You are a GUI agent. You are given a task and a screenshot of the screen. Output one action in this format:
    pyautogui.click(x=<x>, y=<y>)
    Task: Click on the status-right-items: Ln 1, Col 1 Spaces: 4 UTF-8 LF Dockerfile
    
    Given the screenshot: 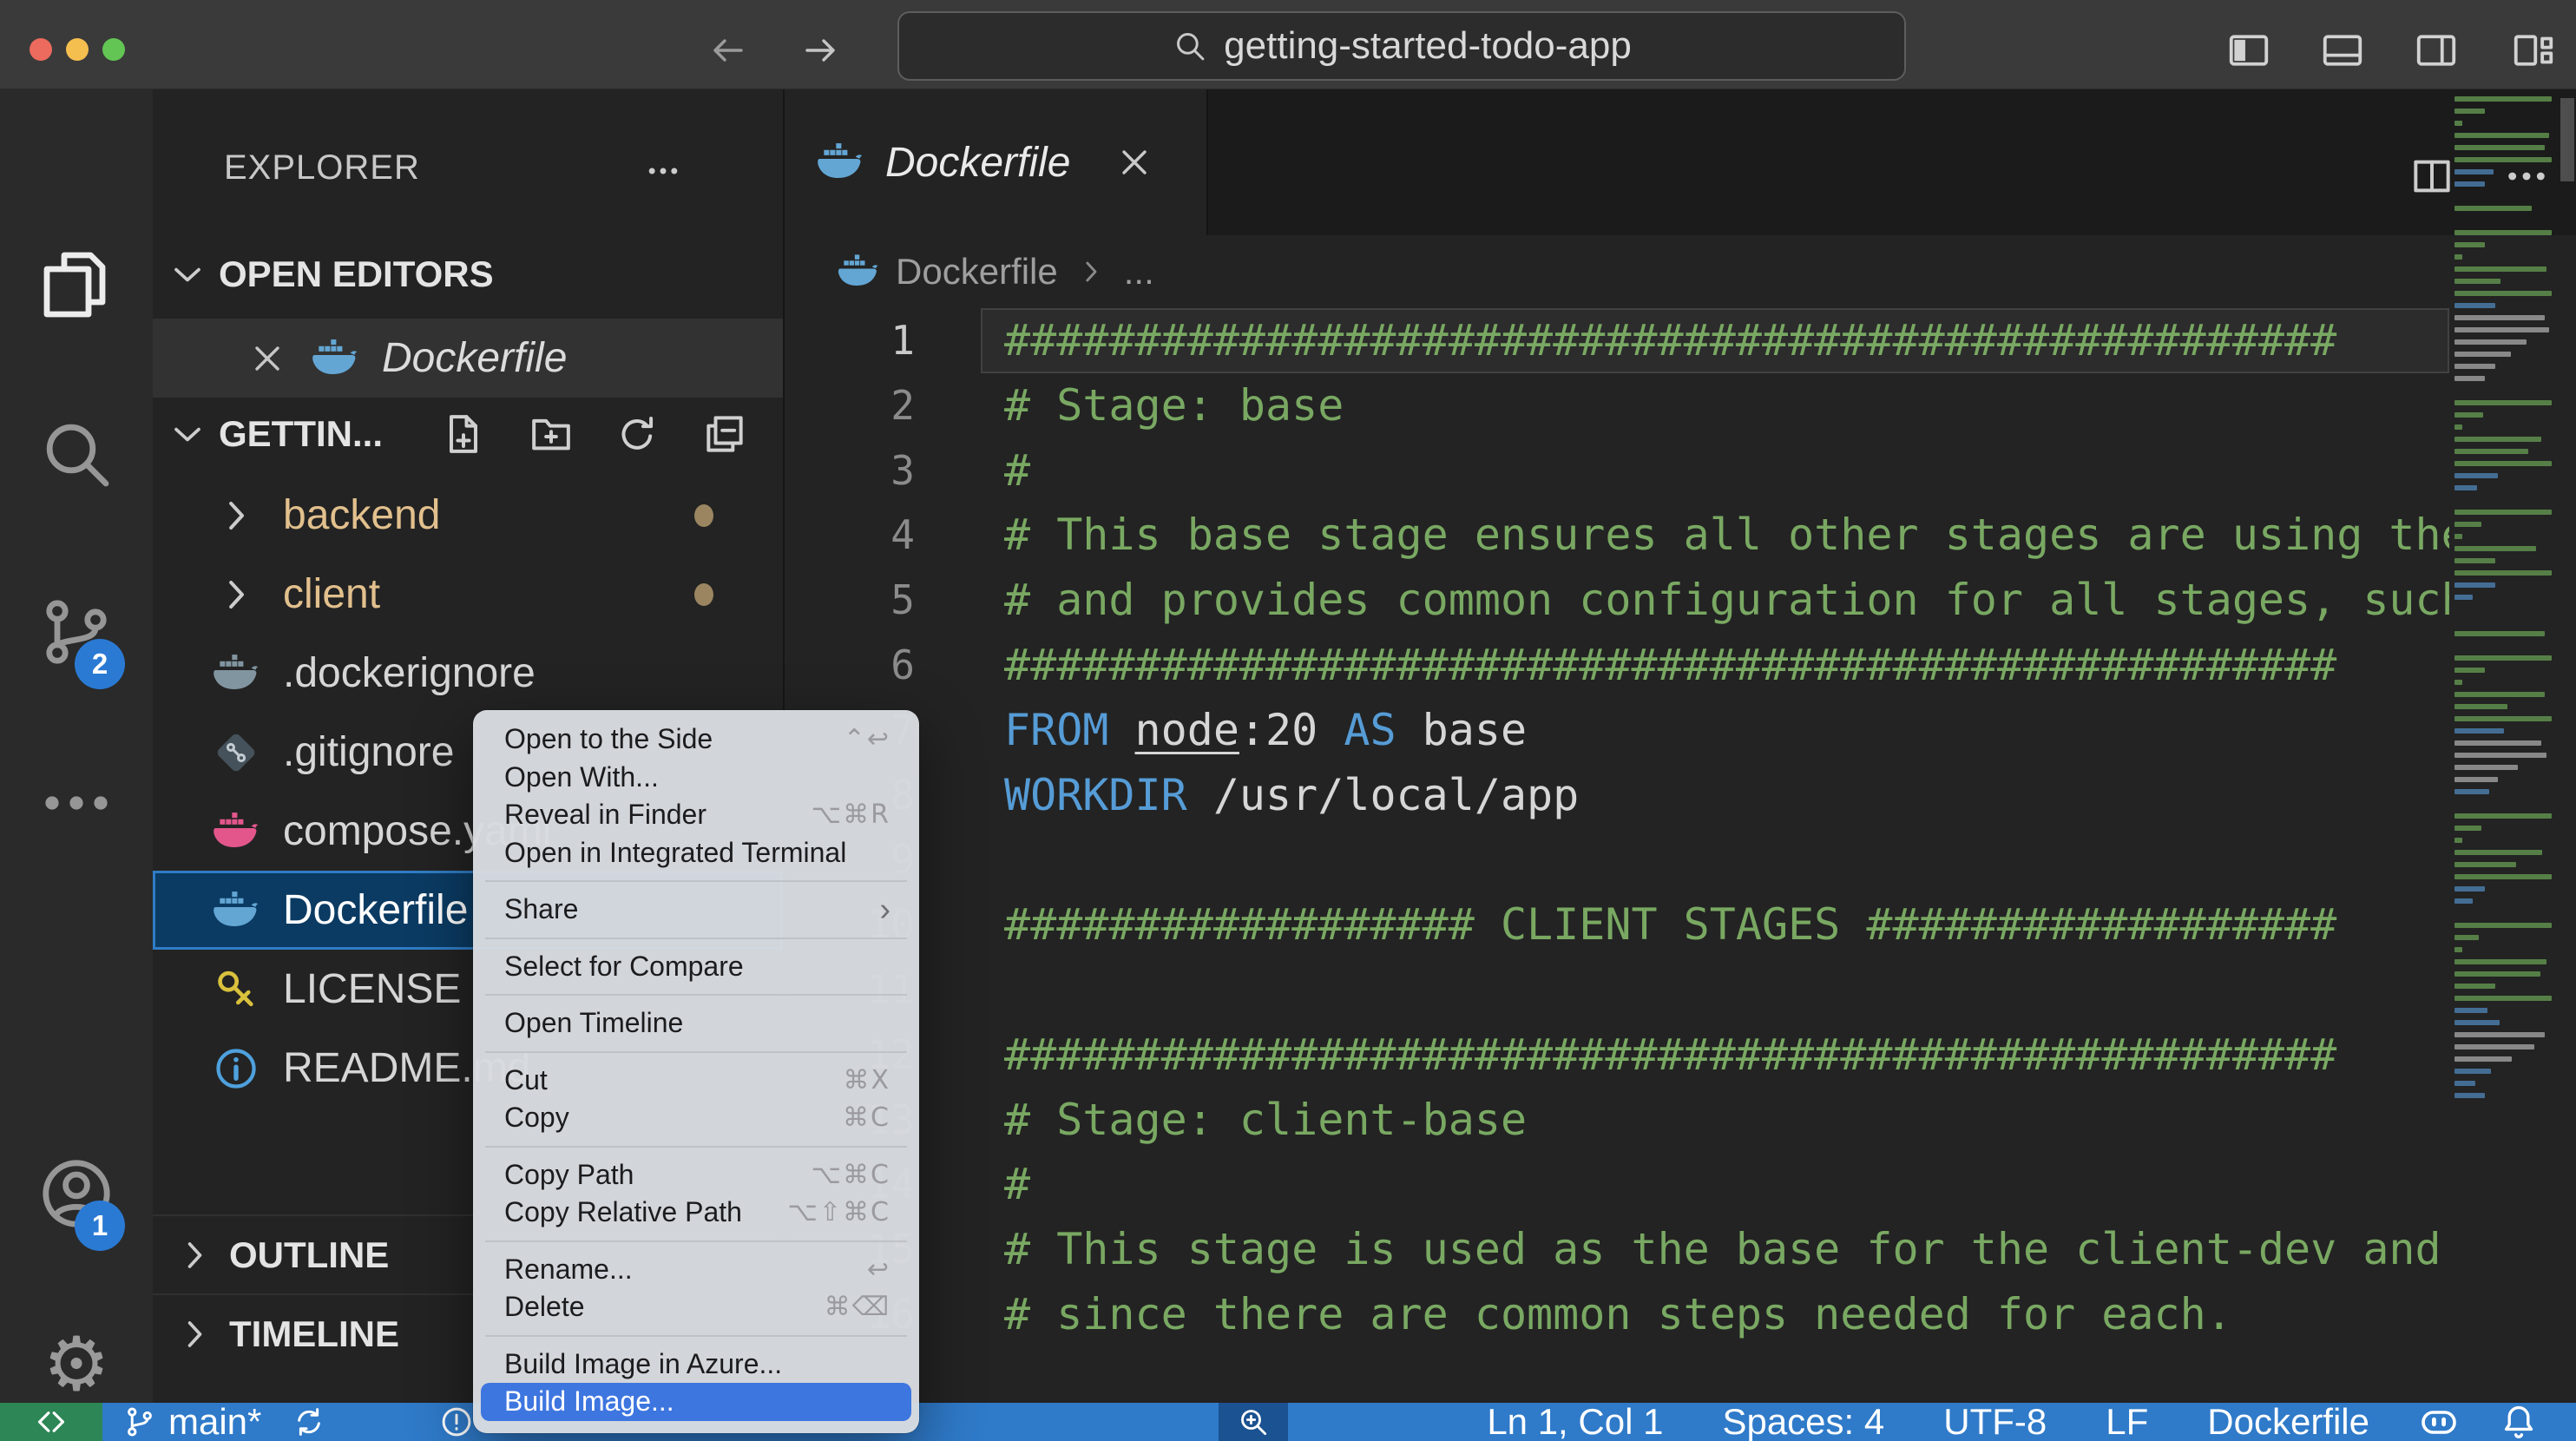 What is the action you would take?
    pyautogui.click(x=2017, y=1421)
    